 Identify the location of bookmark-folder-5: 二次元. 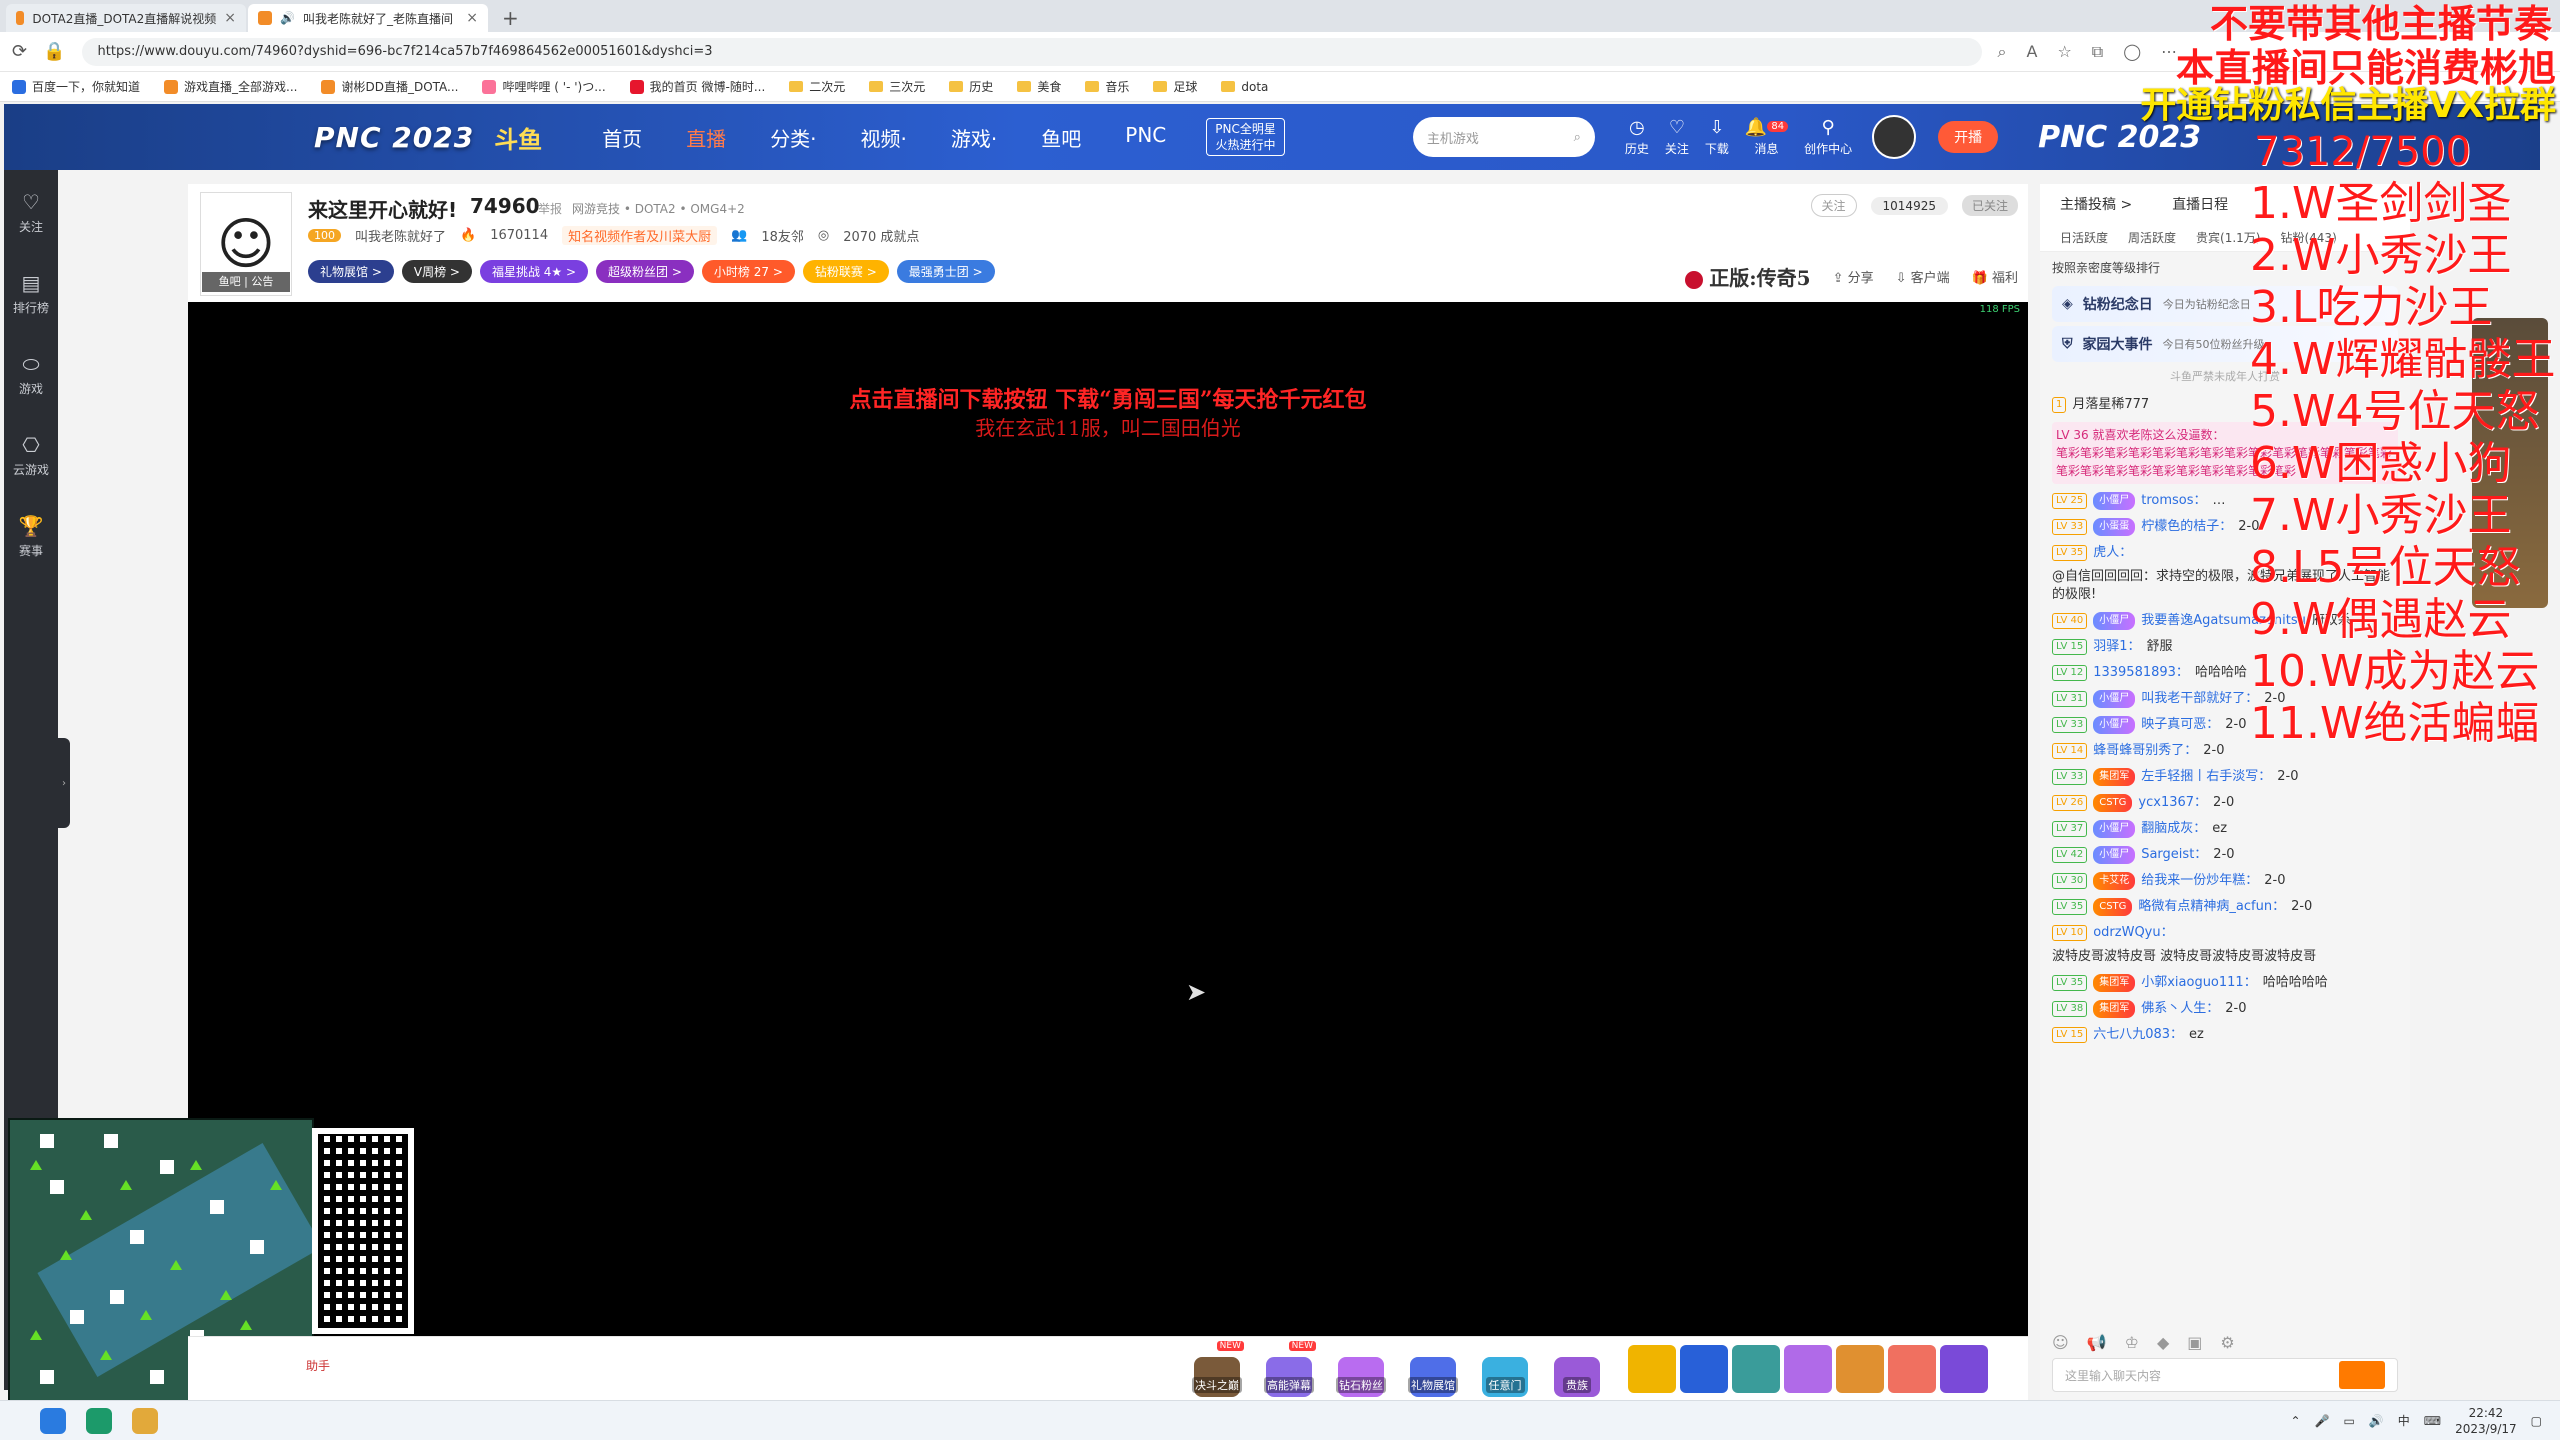
(817, 86).